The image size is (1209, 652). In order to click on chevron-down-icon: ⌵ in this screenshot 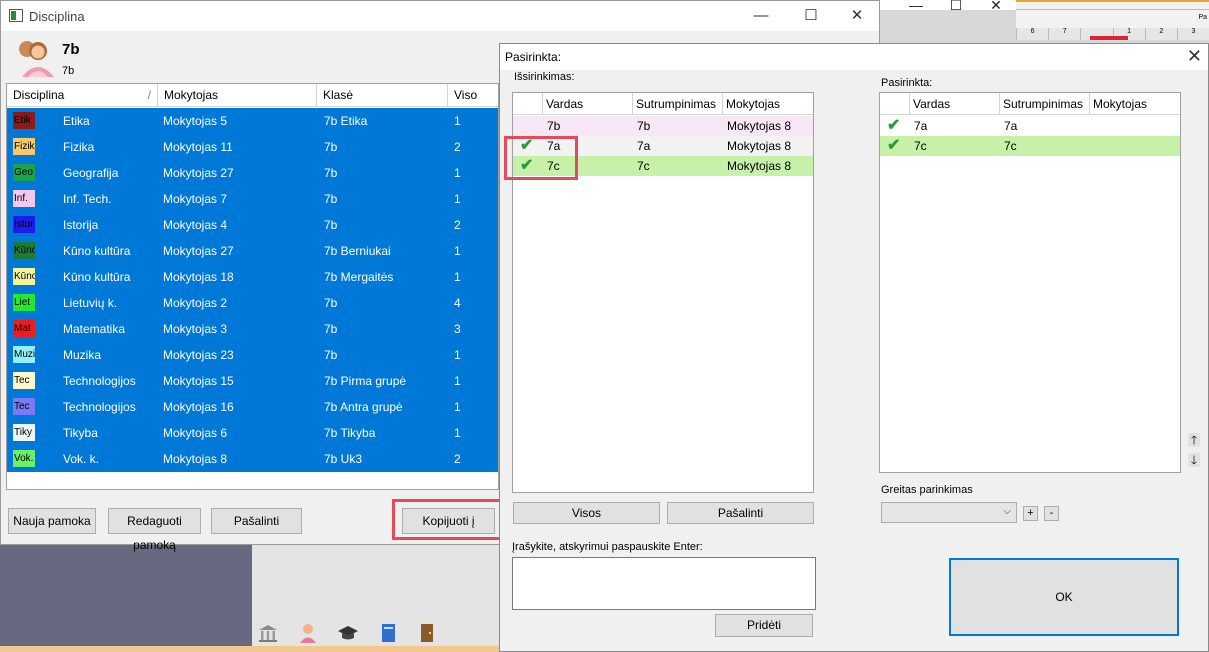, I will do `click(1007, 511)`.